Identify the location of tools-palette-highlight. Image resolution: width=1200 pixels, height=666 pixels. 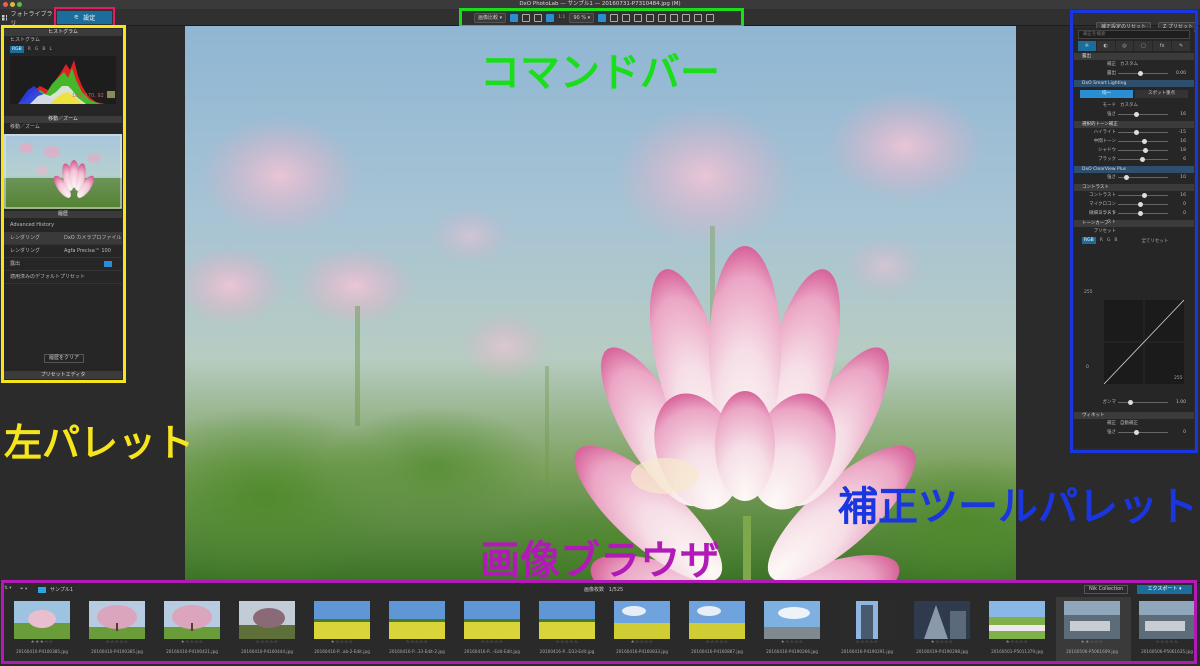
(1134, 231).